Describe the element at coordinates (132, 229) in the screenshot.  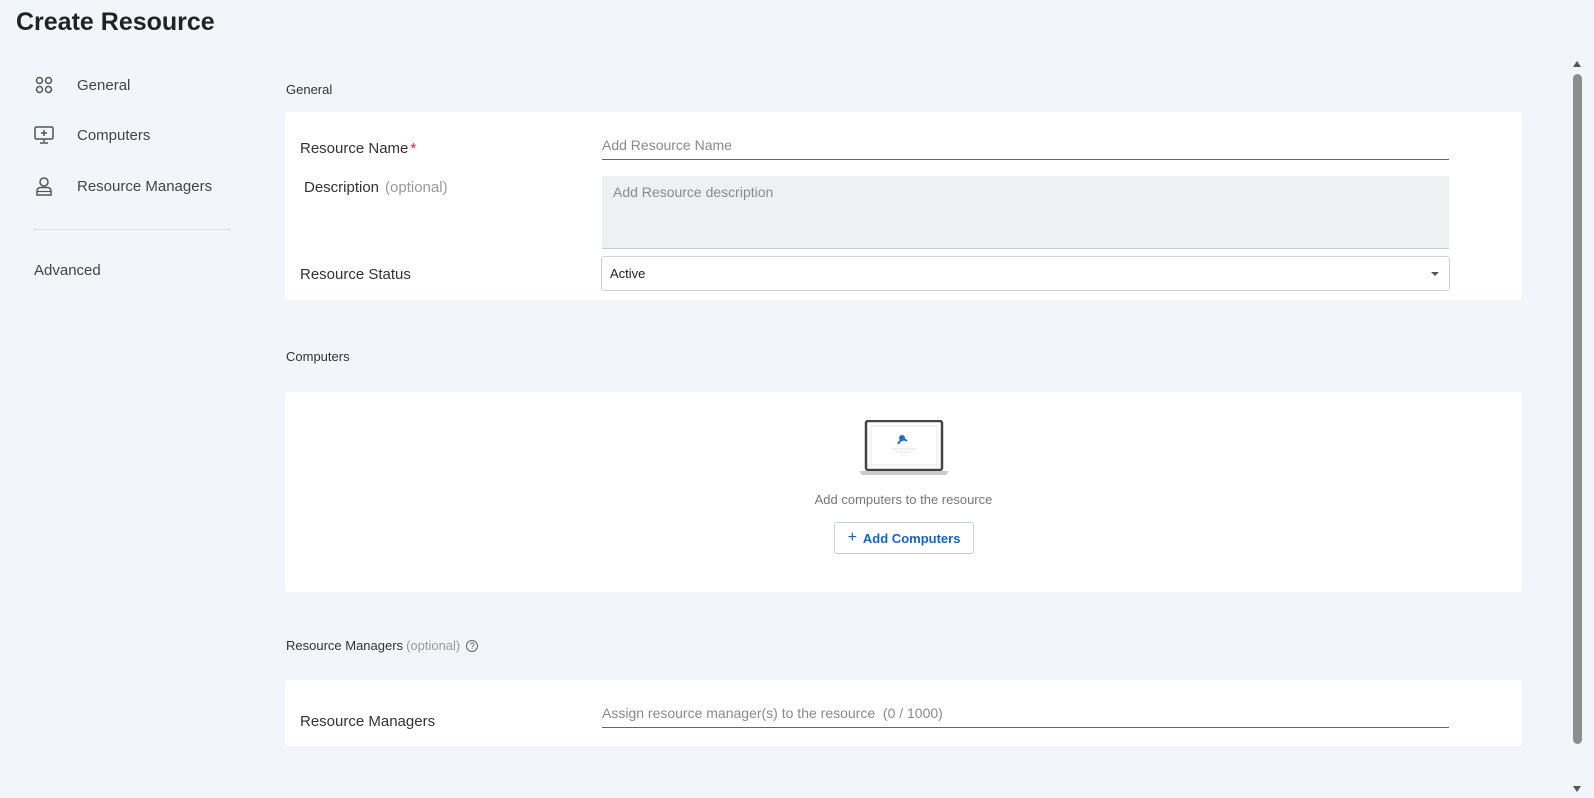
I see `sidebar-divider` at that location.